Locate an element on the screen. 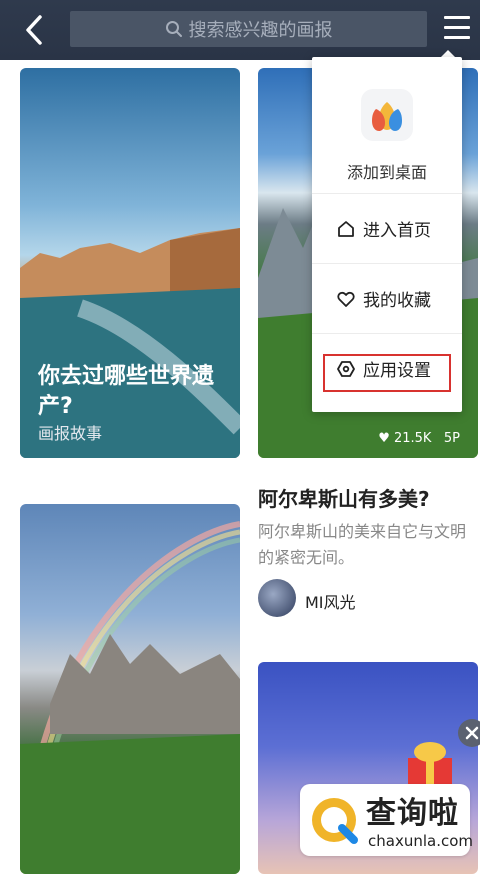 The image size is (480, 874). watermark: 查询啦 chaxunla.com is located at coordinates (386, 820).